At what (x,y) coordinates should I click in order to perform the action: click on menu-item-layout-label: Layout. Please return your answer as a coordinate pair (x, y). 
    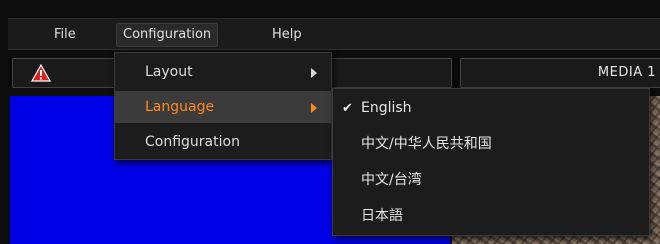
    Looking at the image, I should click on (169, 72).